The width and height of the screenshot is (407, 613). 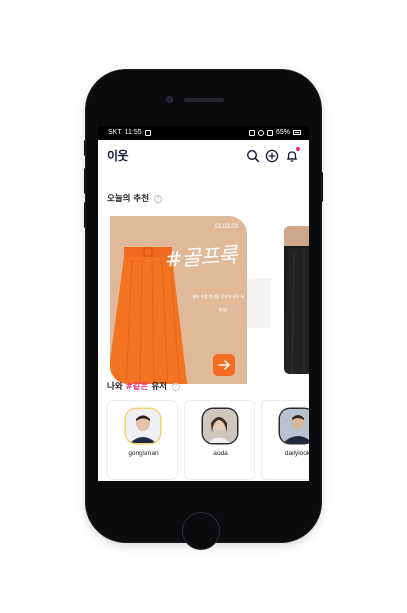 What do you see at coordinates (282, 132) in the screenshot?
I see `battery-percent: 65%` at bounding box center [282, 132].